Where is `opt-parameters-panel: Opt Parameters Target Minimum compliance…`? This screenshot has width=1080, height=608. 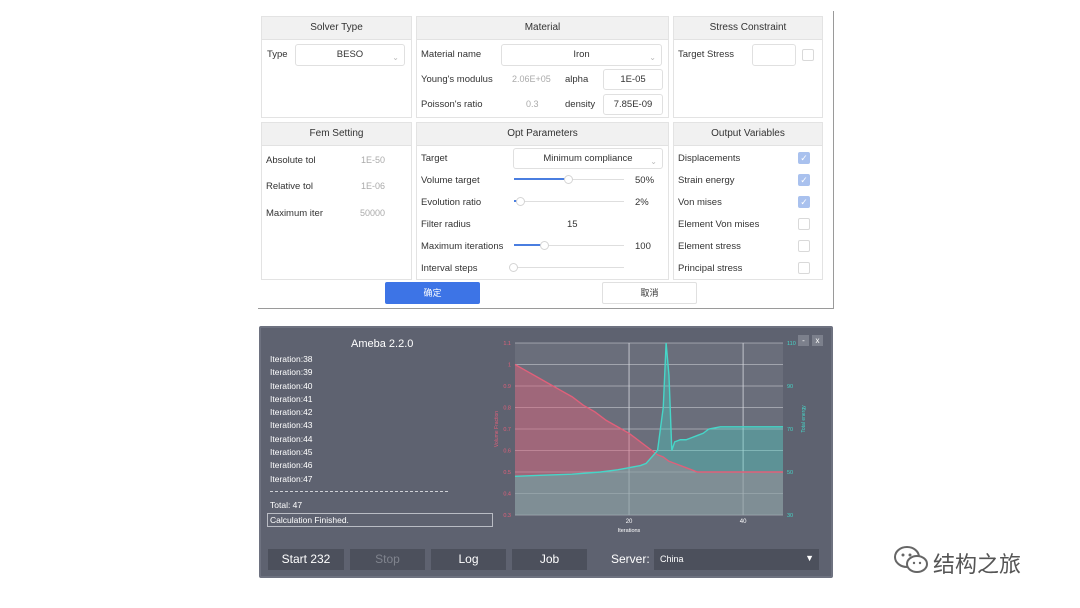
opt-parameters-panel: Opt Parameters Target Minimum compliance… is located at coordinates (542, 201).